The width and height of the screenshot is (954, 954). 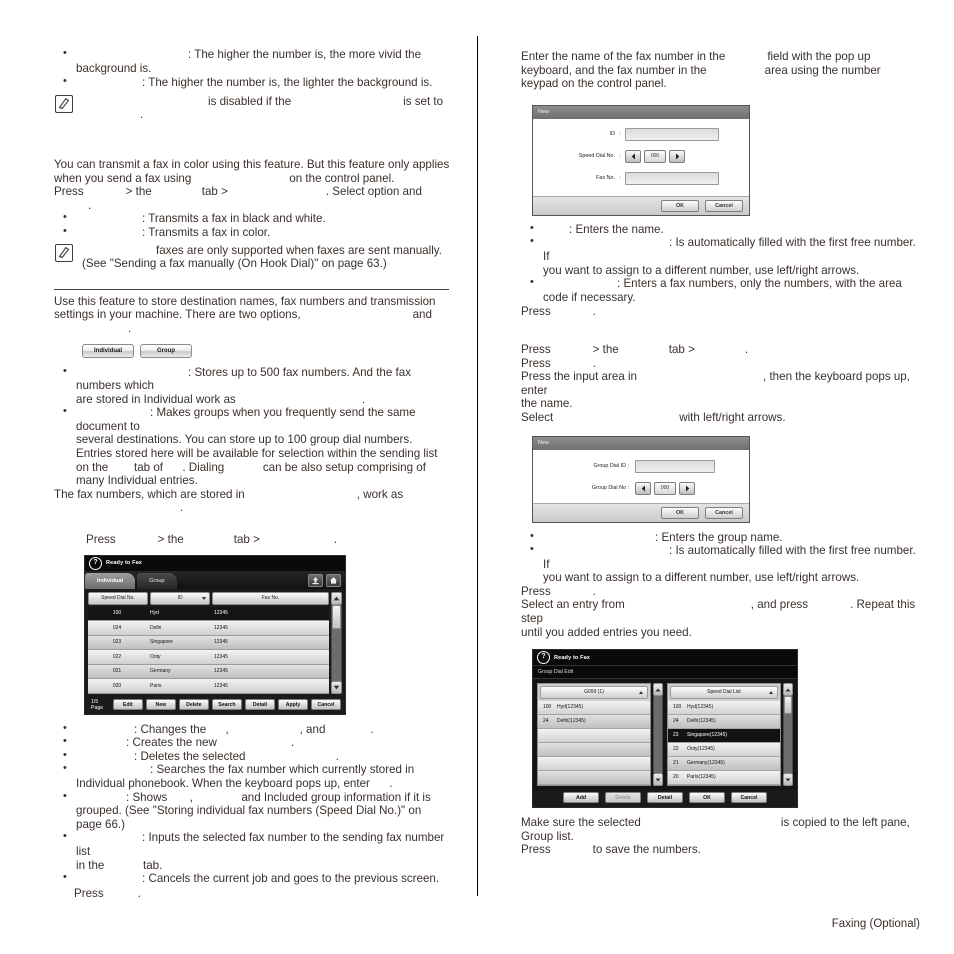 I want to click on list-item: 22 Ooty(12345), so click(x=724, y=750).